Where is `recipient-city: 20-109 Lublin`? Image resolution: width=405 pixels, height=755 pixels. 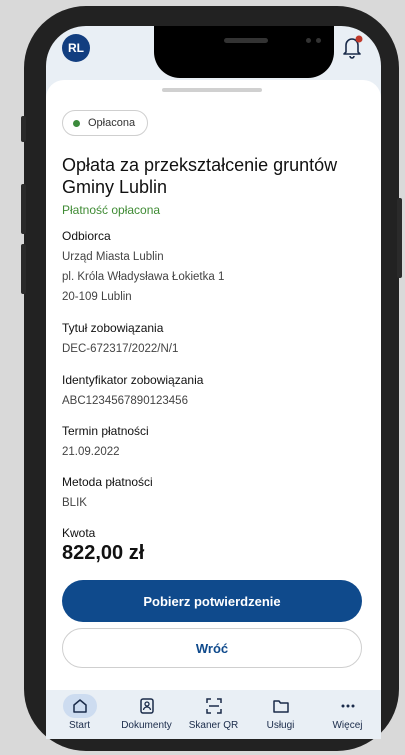 recipient-city: 20-109 Lublin is located at coordinates (97, 297).